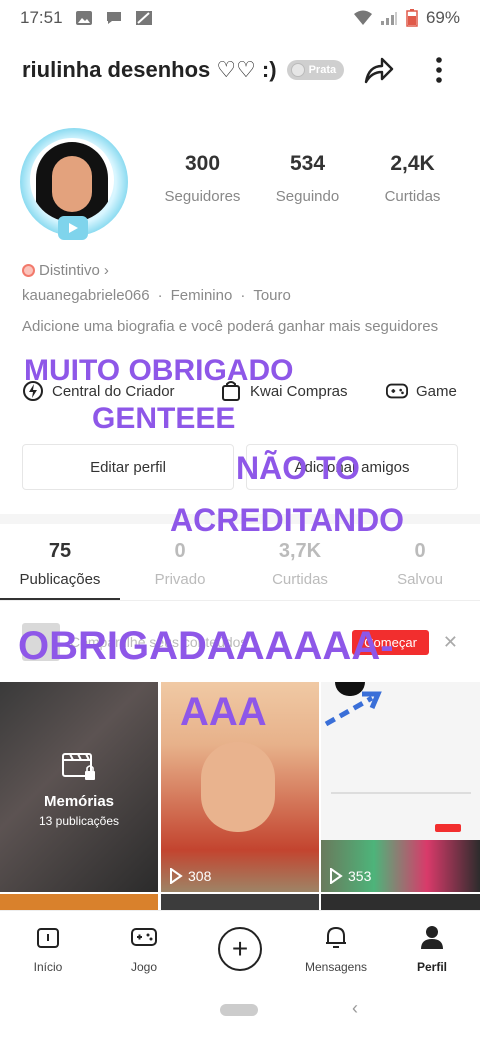 The height and width of the screenshot is (1042, 480). I want to click on overlay-text-line: OBRIGADAAAAAA-, so click(206, 646).